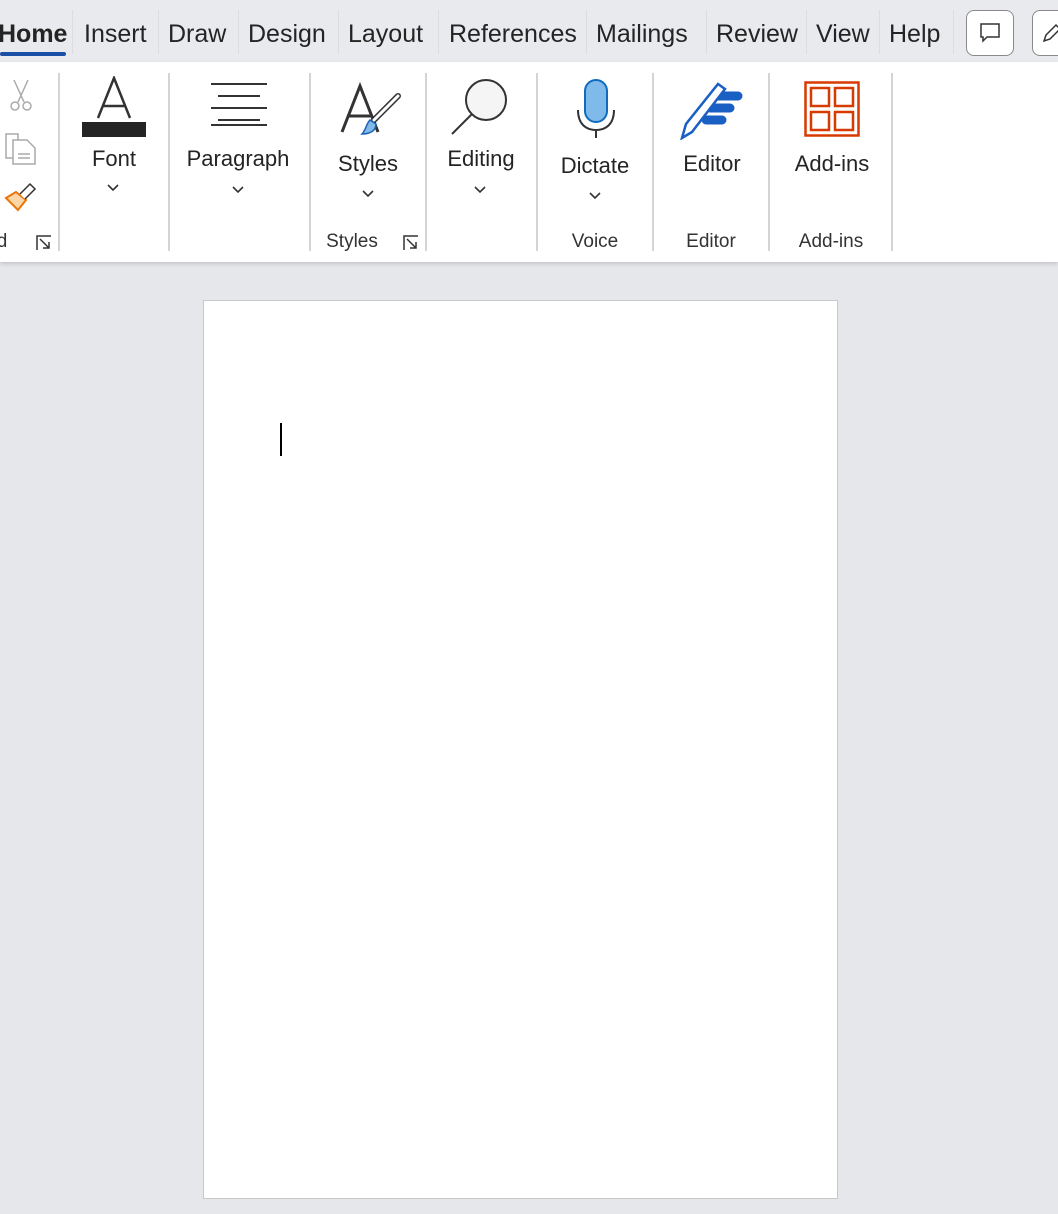 The height and width of the screenshot is (1214, 1058). Describe the element at coordinates (21, 199) in the screenshot. I see `format-painter-icon` at that location.